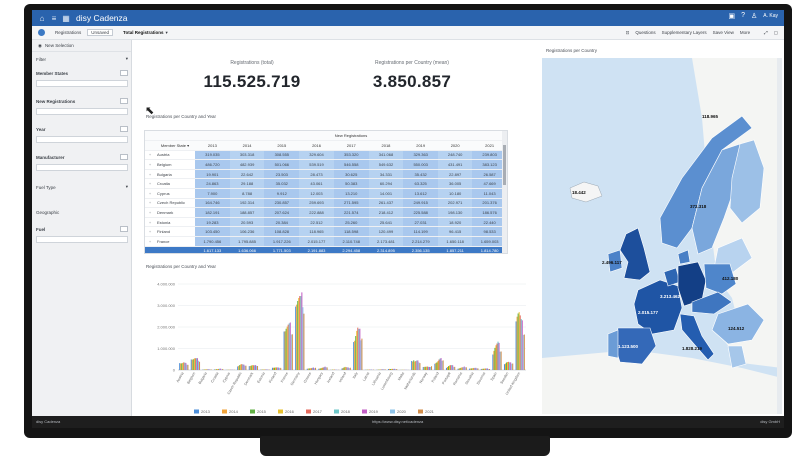 The image size is (810, 456). I want to click on table-cell: 192.314, so click(247, 203).